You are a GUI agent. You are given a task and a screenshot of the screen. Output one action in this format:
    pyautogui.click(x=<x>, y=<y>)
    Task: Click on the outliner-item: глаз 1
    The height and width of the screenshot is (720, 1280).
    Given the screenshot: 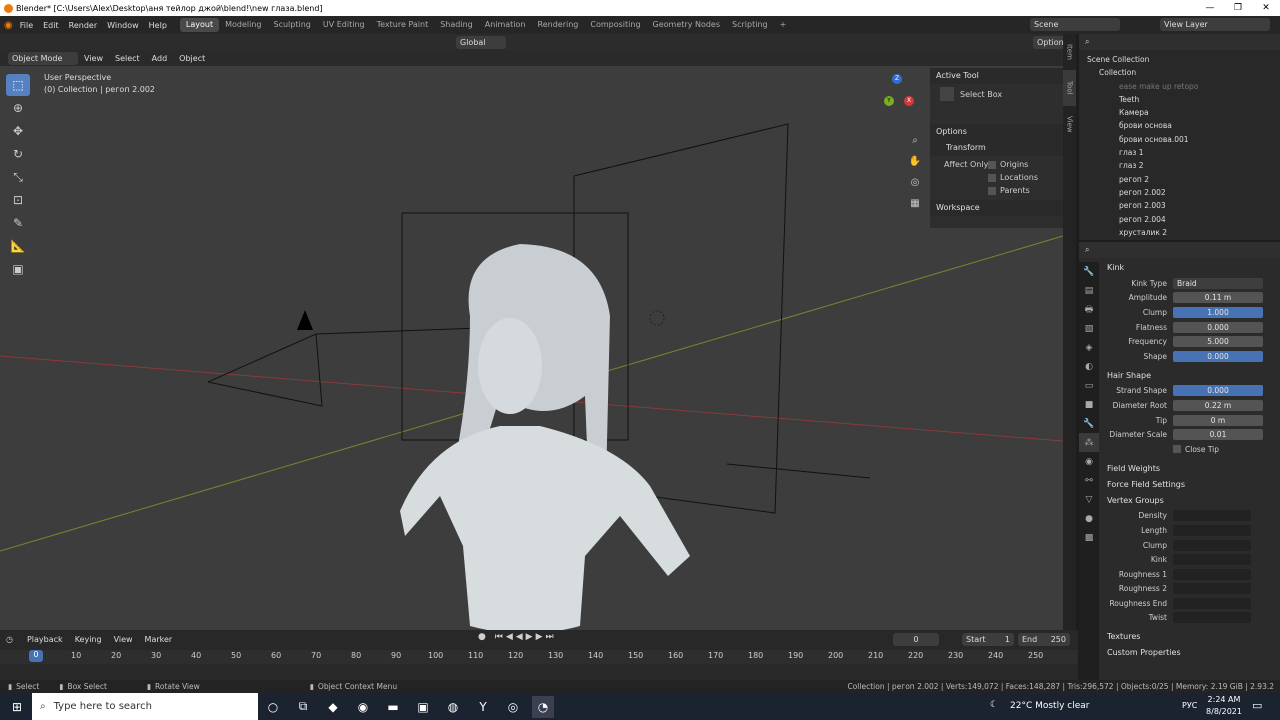 What is the action you would take?
    pyautogui.click(x=1183, y=152)
    